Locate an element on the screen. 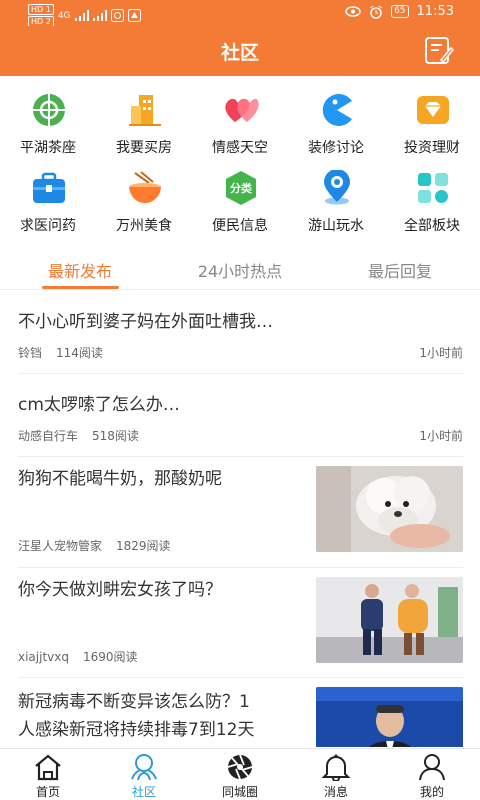 This screenshot has width=480, height=800. post-title: 你今天做刘畊宏女孩了吗？ is located at coordinates (120, 590).